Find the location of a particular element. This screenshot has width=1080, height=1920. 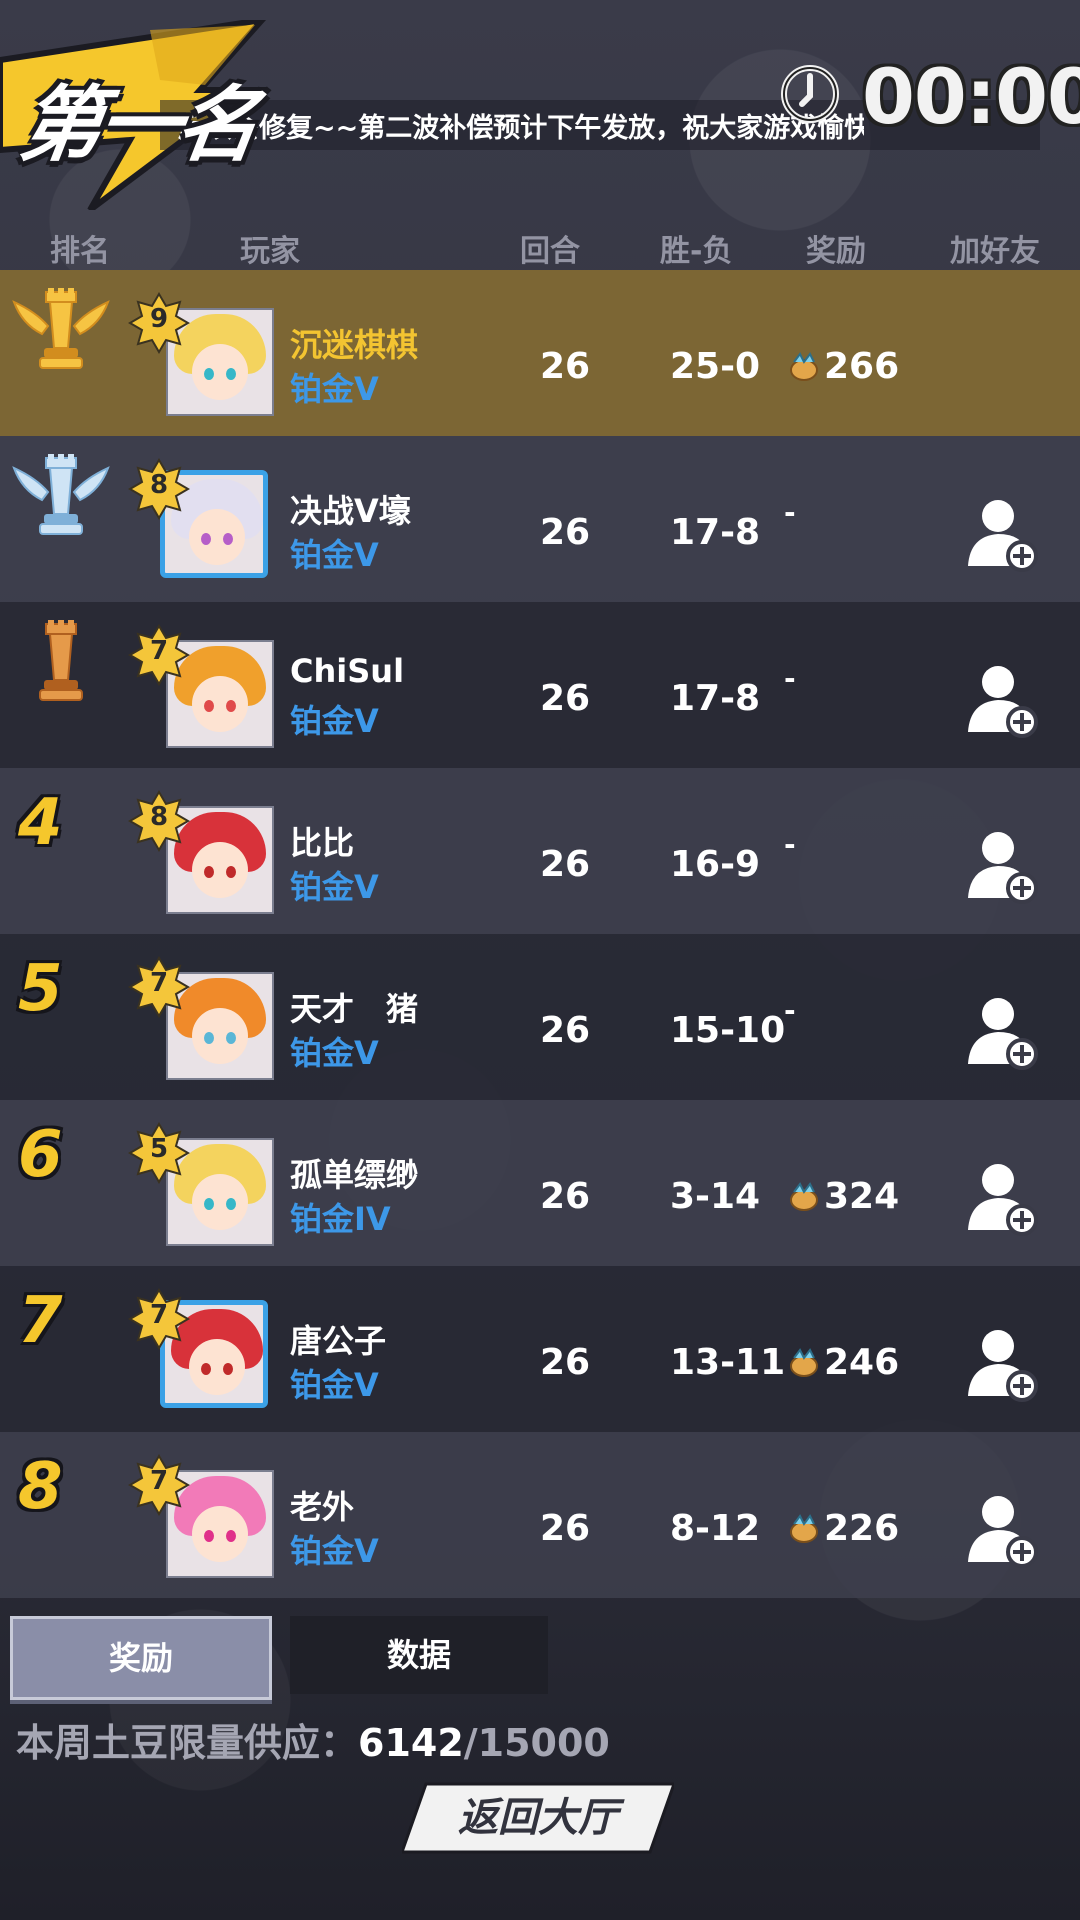

back-to-lobby-label: 返回大厅 is located at coordinates (538, 1818).